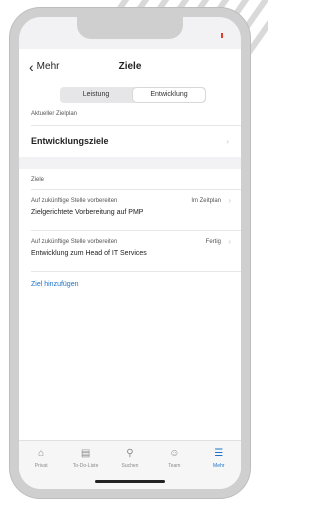 The image size is (320, 507). I want to click on add-goal-link: Ziel hinzufügen, so click(54, 284).